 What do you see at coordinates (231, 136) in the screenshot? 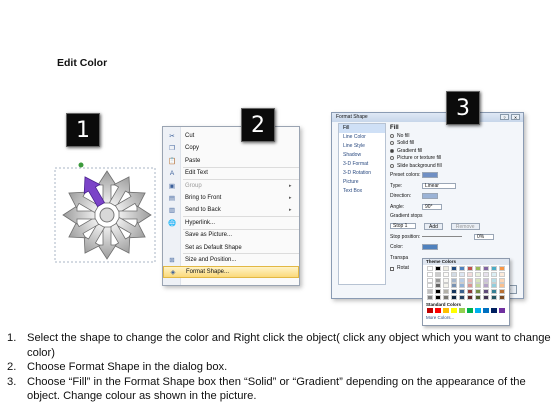
I see `menu-item-cut: ✂ Cut` at bounding box center [231, 136].